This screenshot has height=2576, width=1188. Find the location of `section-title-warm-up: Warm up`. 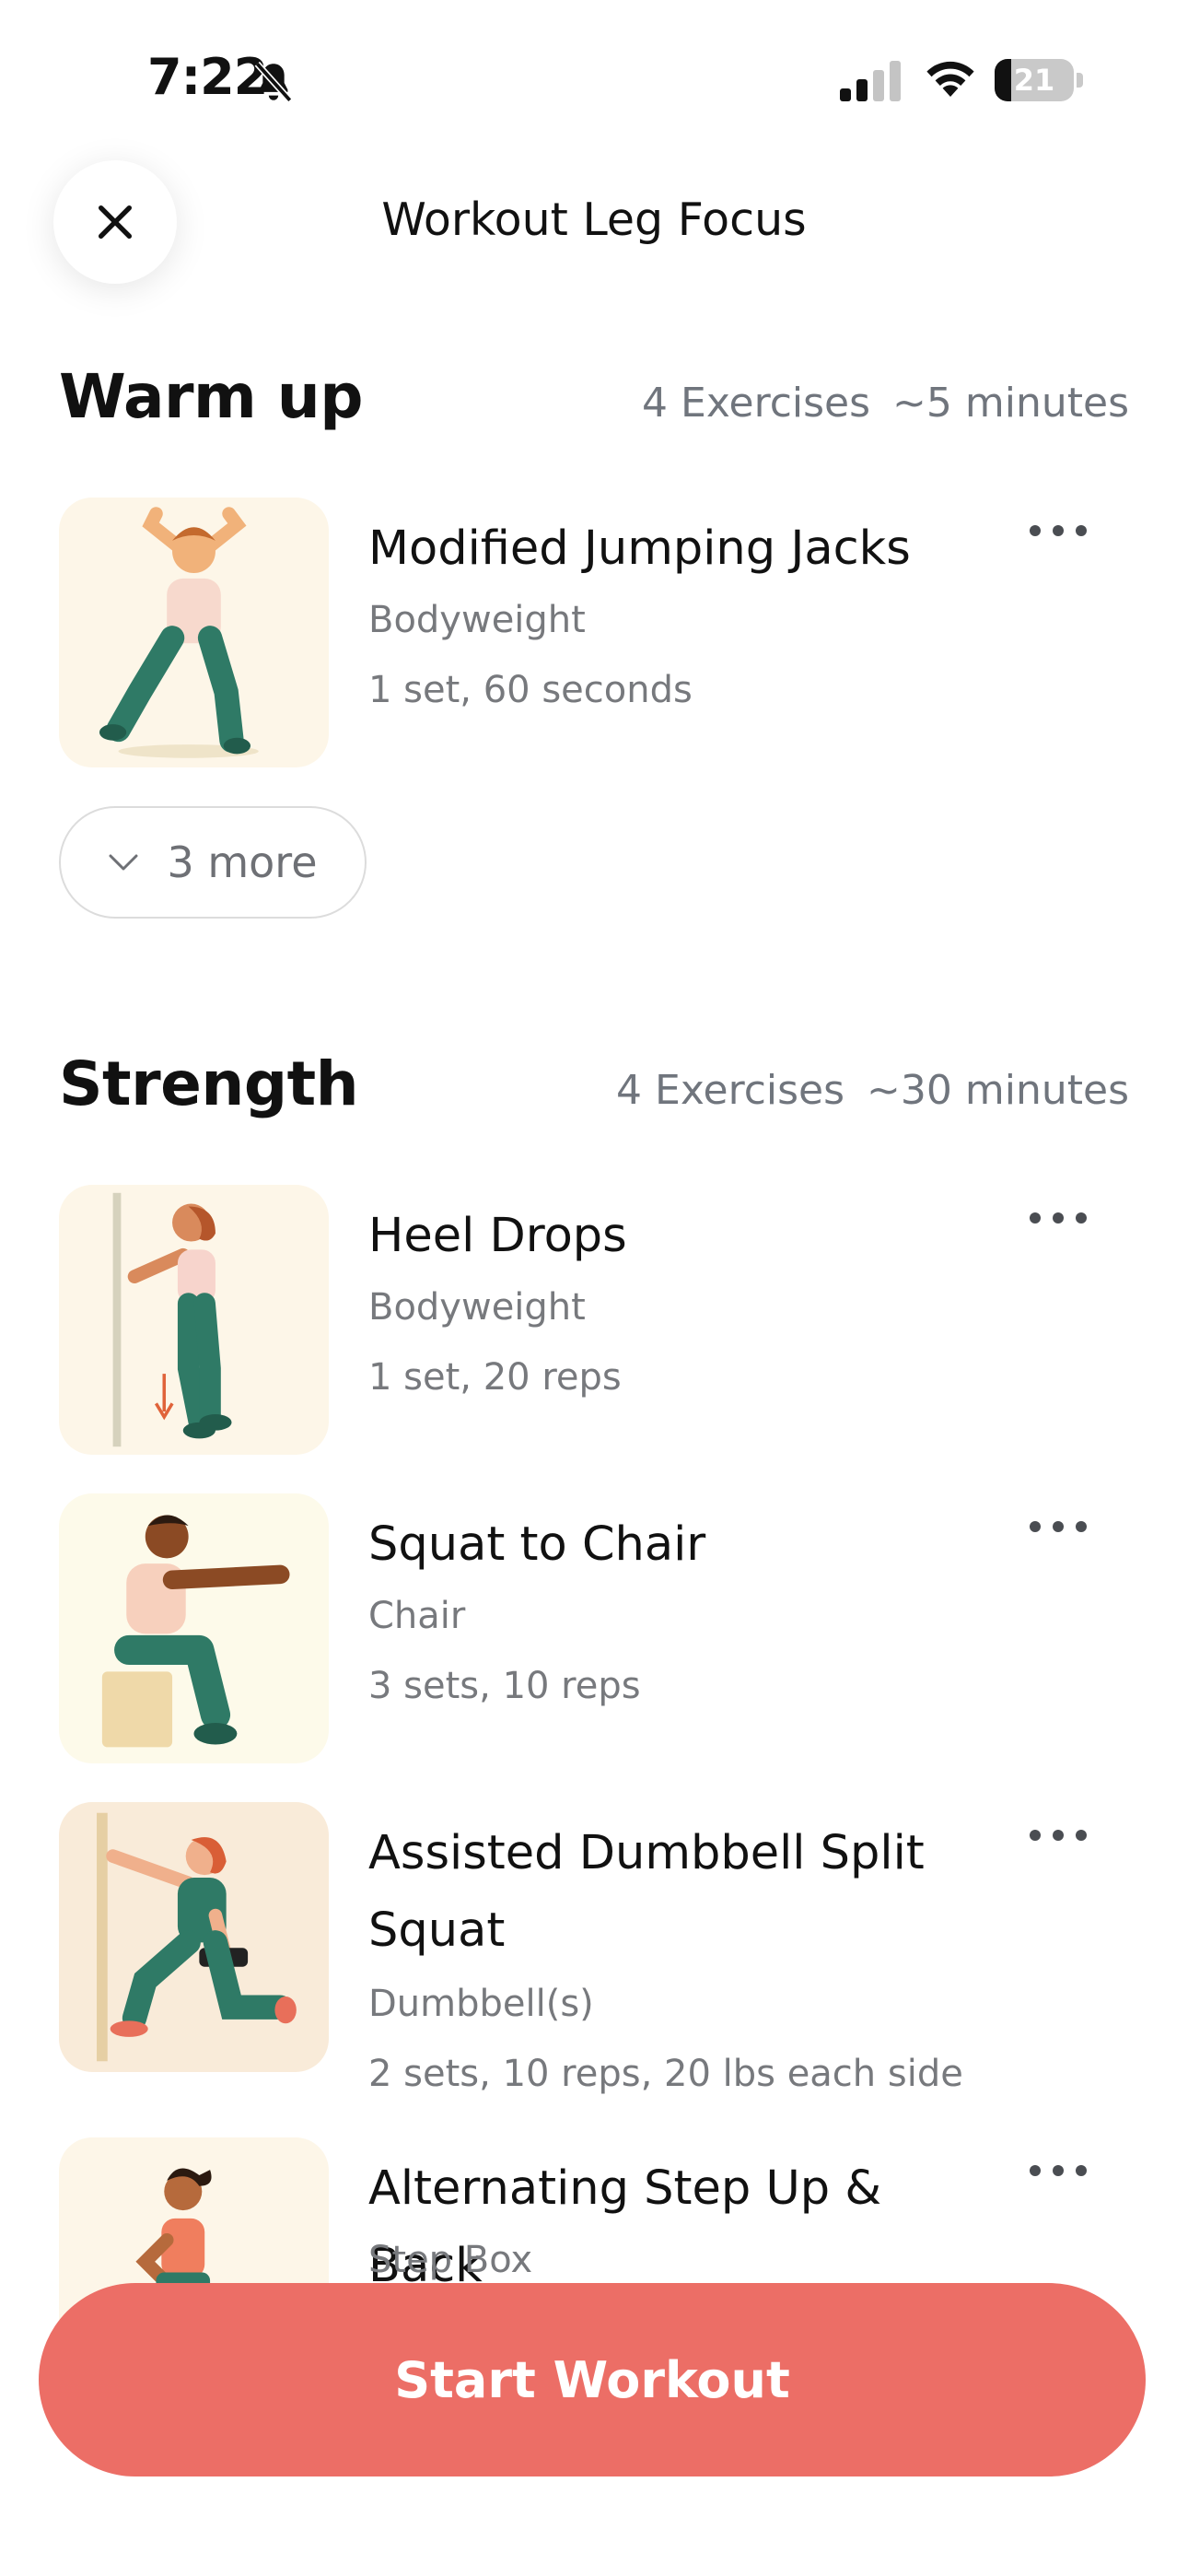

section-title-warm-up: Warm up is located at coordinates (211, 396).